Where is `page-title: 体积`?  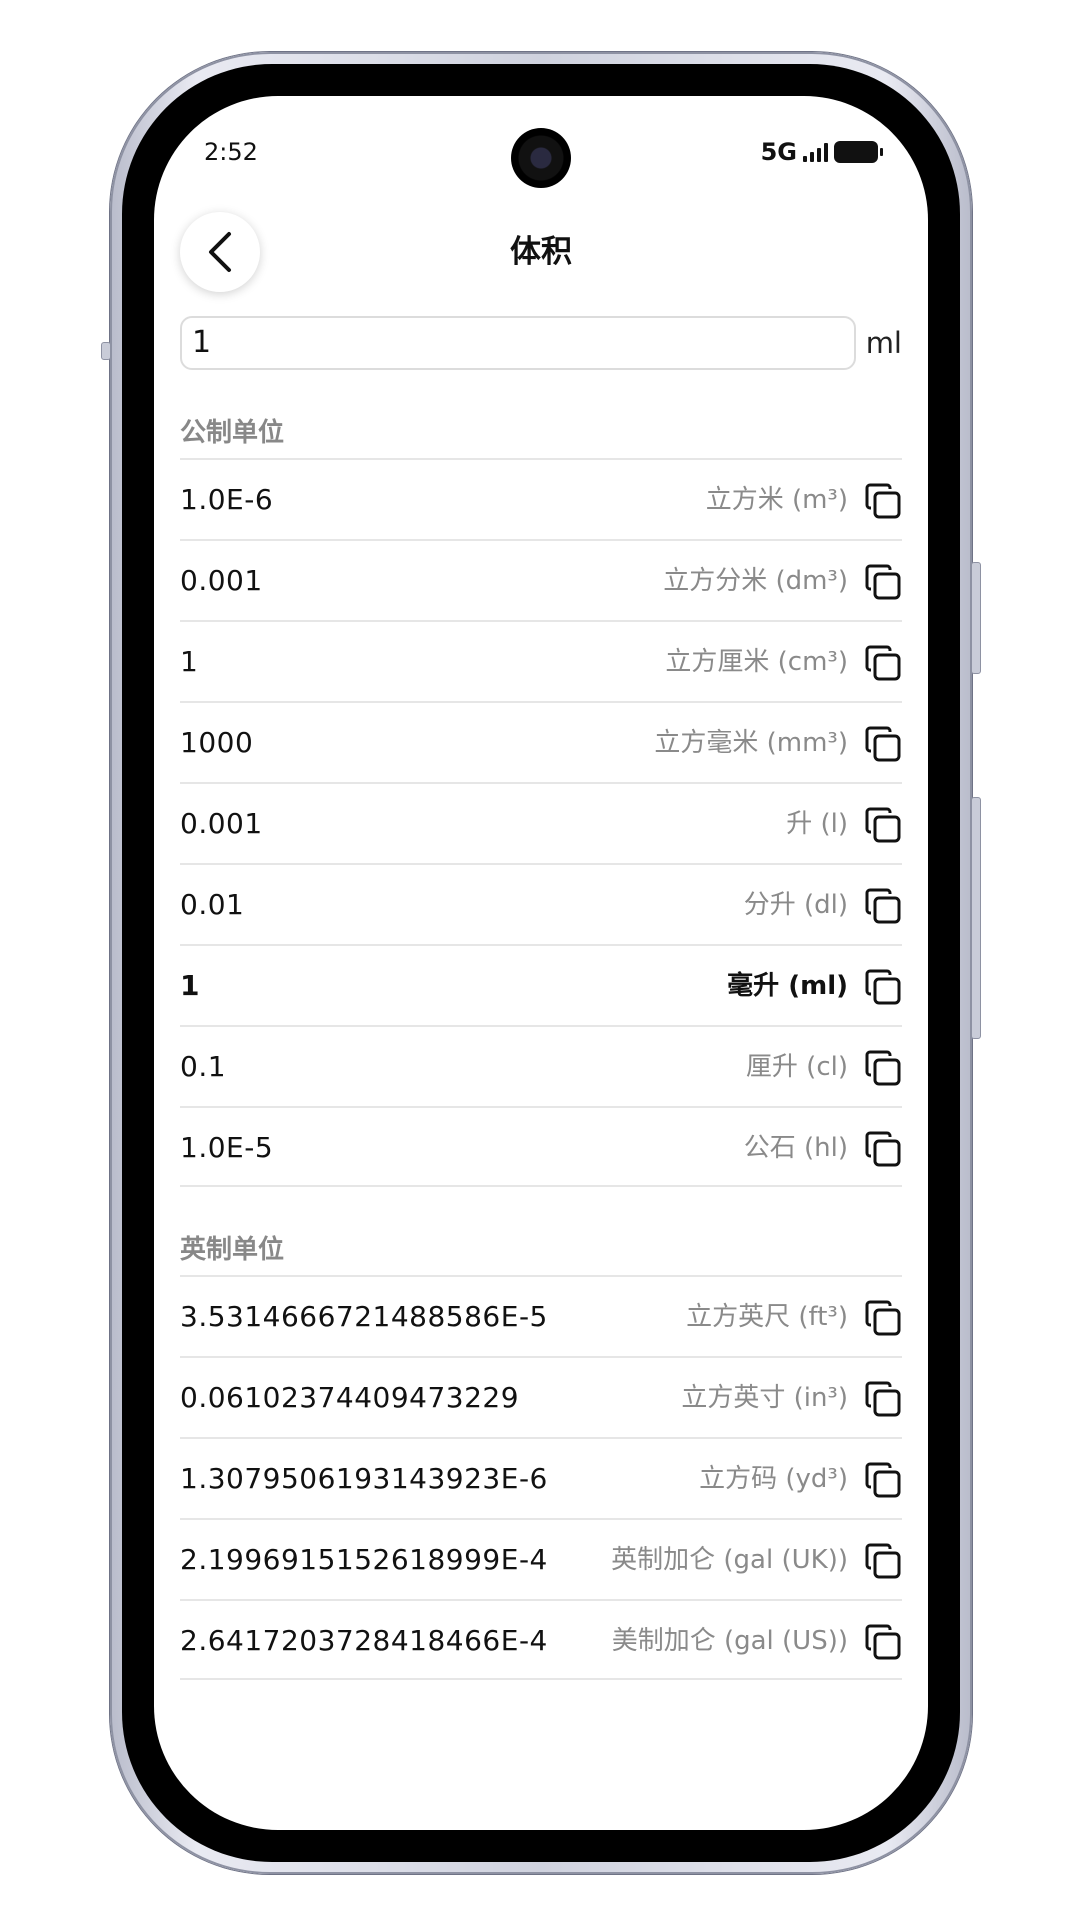
page-title: 体积 is located at coordinates (541, 252).